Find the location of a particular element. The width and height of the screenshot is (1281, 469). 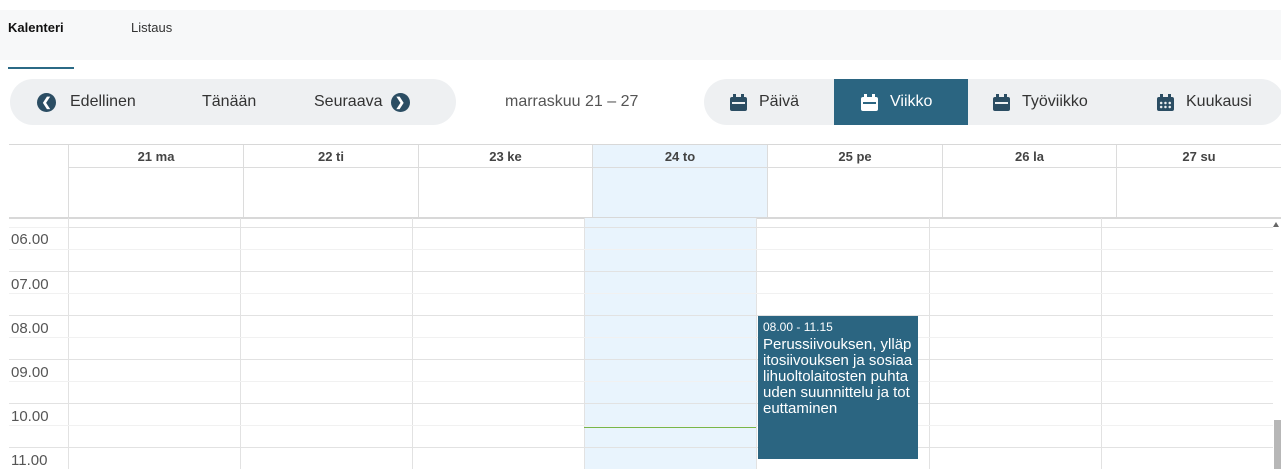

view-day-label: Päivä is located at coordinates (779, 101).